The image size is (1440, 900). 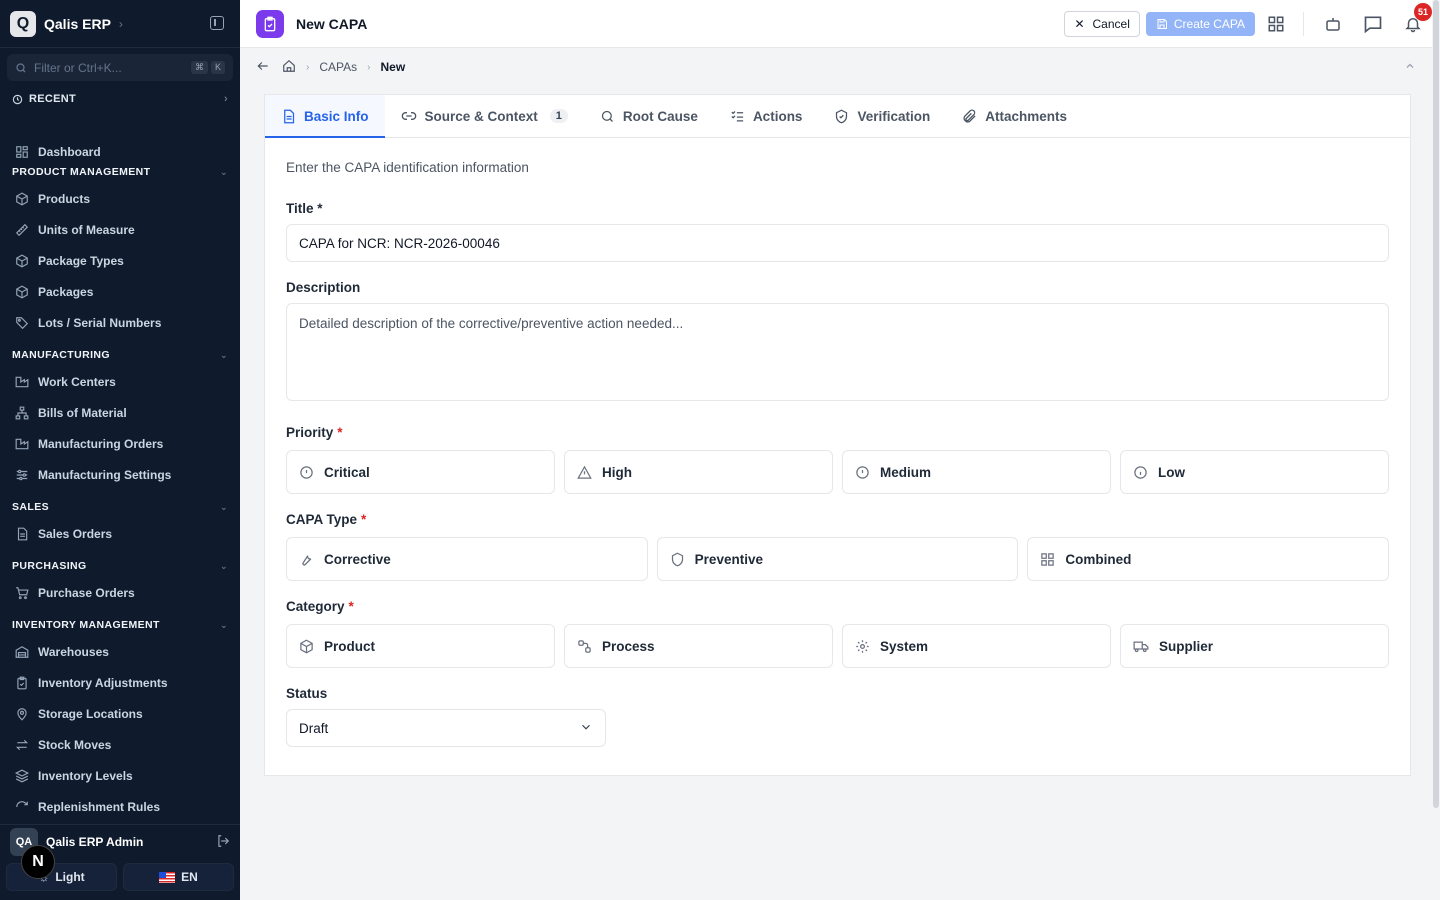 I want to click on scrollbar-thumb, so click(x=1436, y=404).